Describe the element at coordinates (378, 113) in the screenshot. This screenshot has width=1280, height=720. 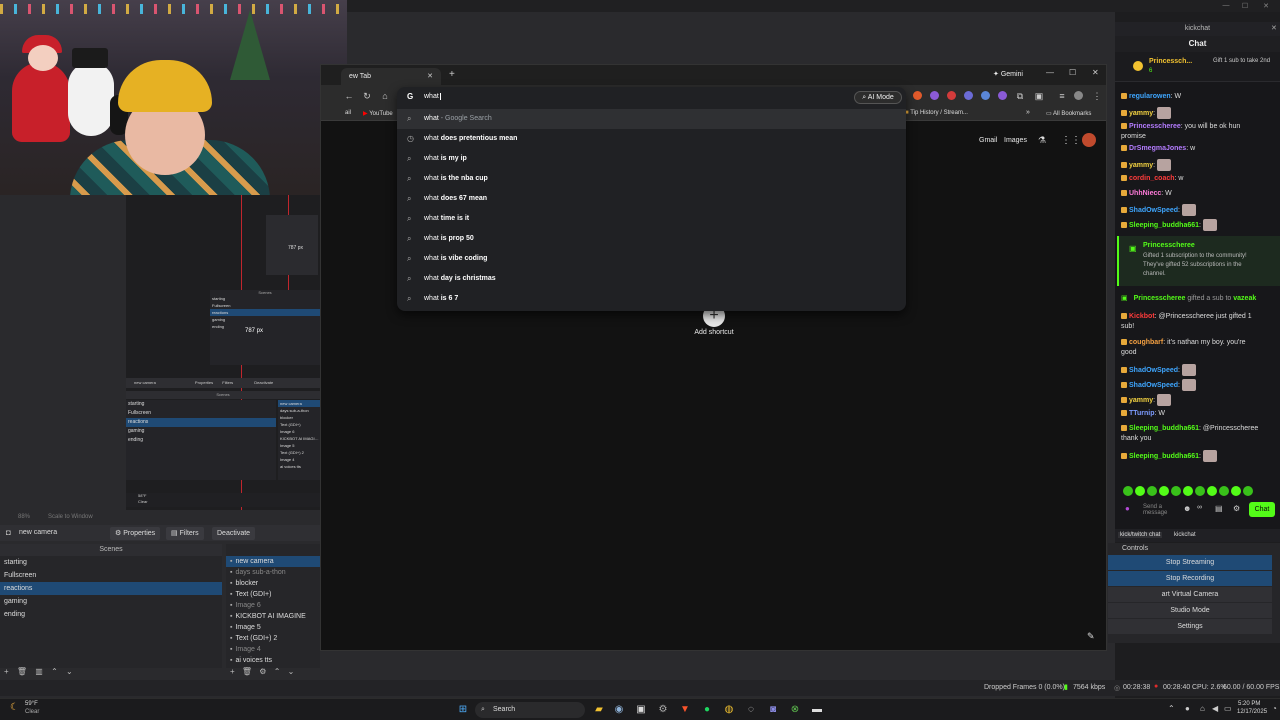
I see `bookmark-youtube: ▶ YouTube` at that location.